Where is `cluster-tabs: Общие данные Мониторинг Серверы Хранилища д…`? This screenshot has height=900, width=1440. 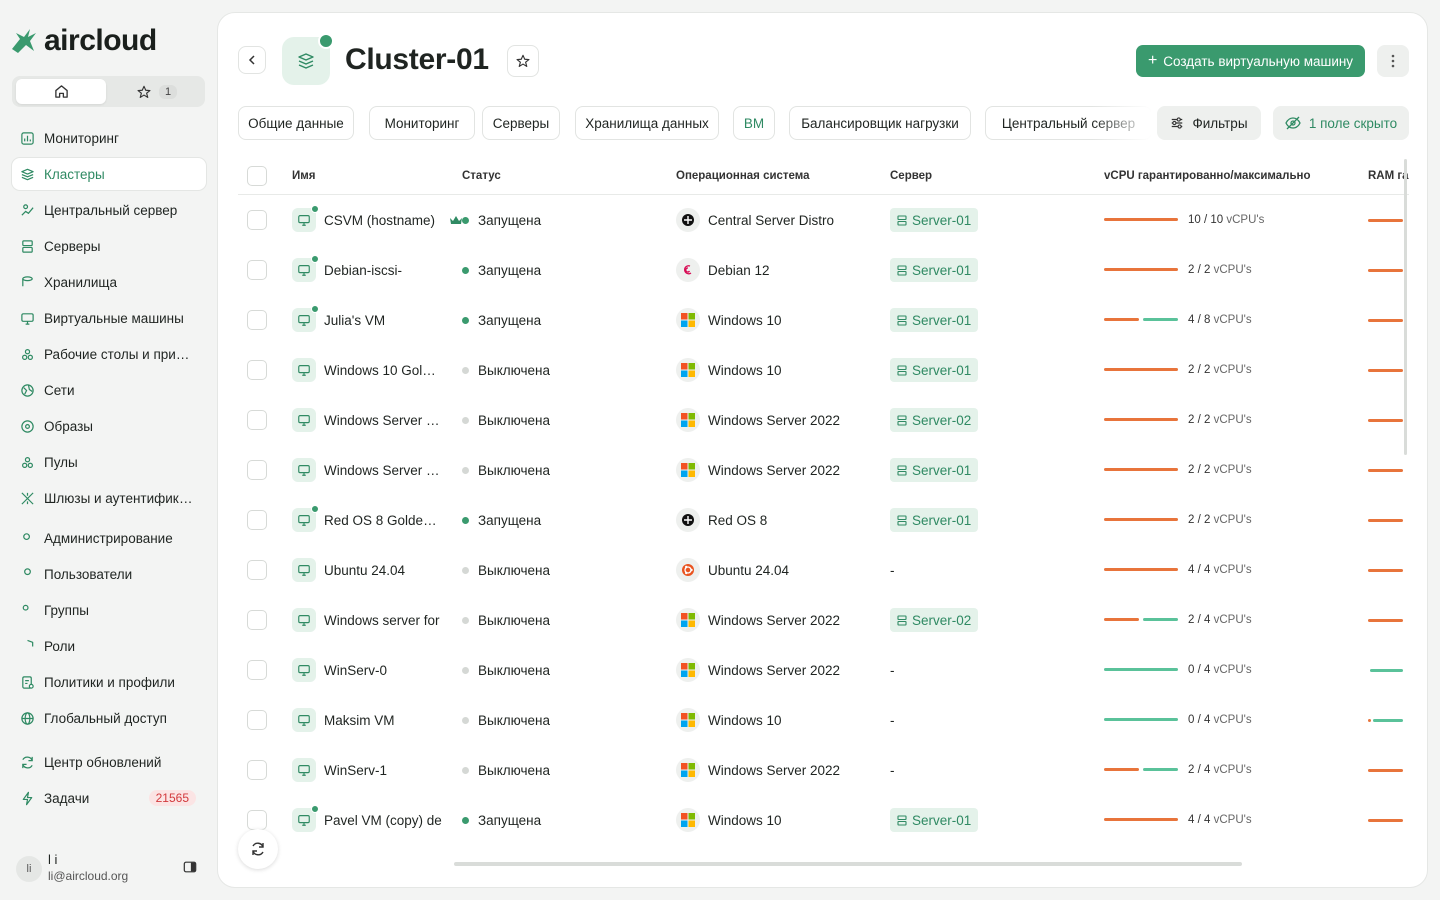
cluster-tabs: Общие данные Мониторинг Серверы Хранилища д… is located at coordinates (695, 123).